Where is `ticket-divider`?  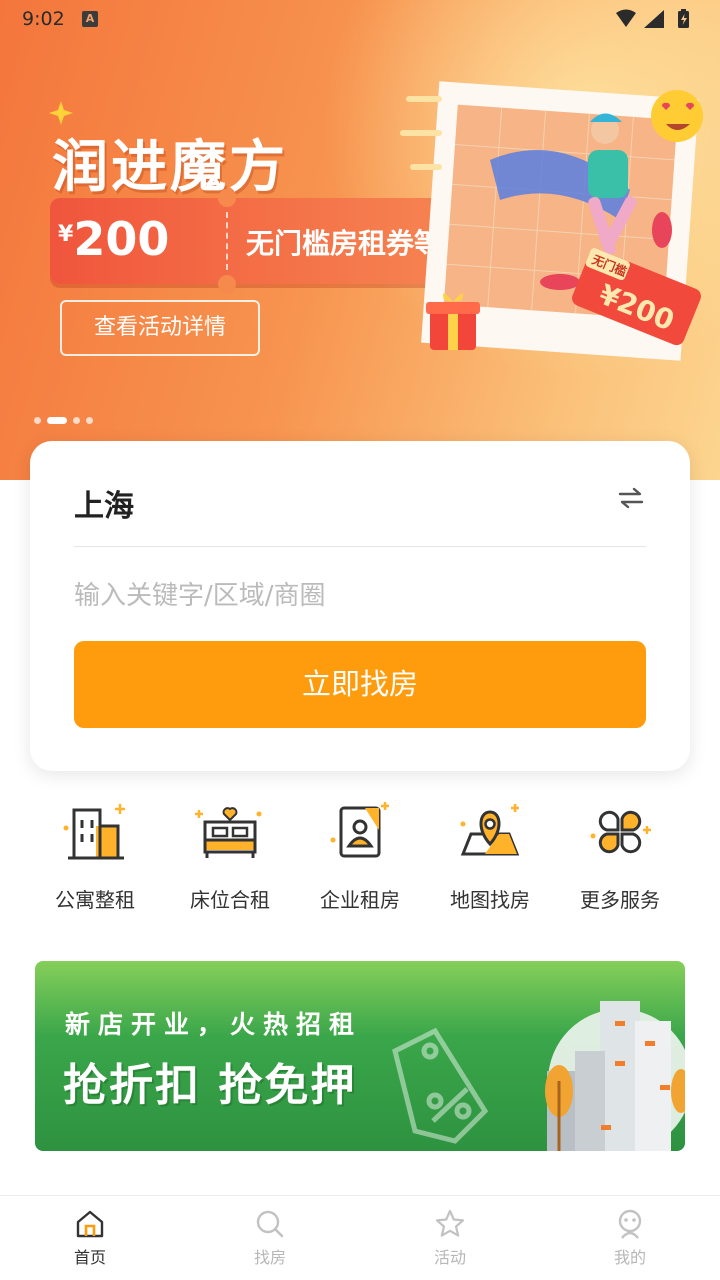 ticket-divider is located at coordinates (227, 241).